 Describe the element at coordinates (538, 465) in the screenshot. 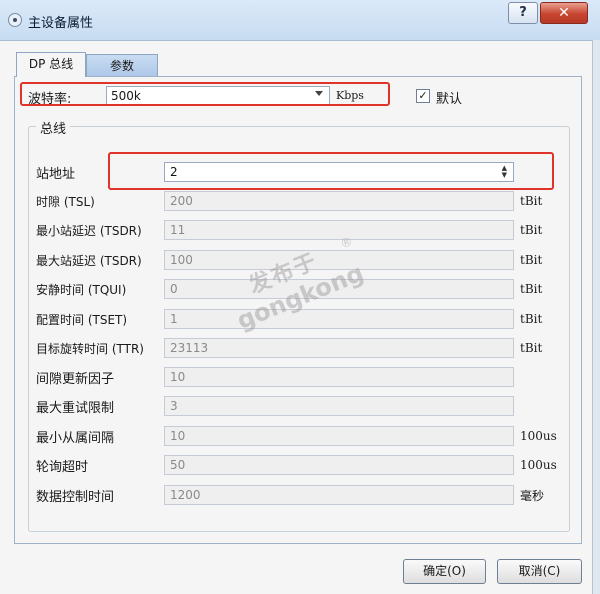

I see `poll-timeout-unit: 100us` at that location.